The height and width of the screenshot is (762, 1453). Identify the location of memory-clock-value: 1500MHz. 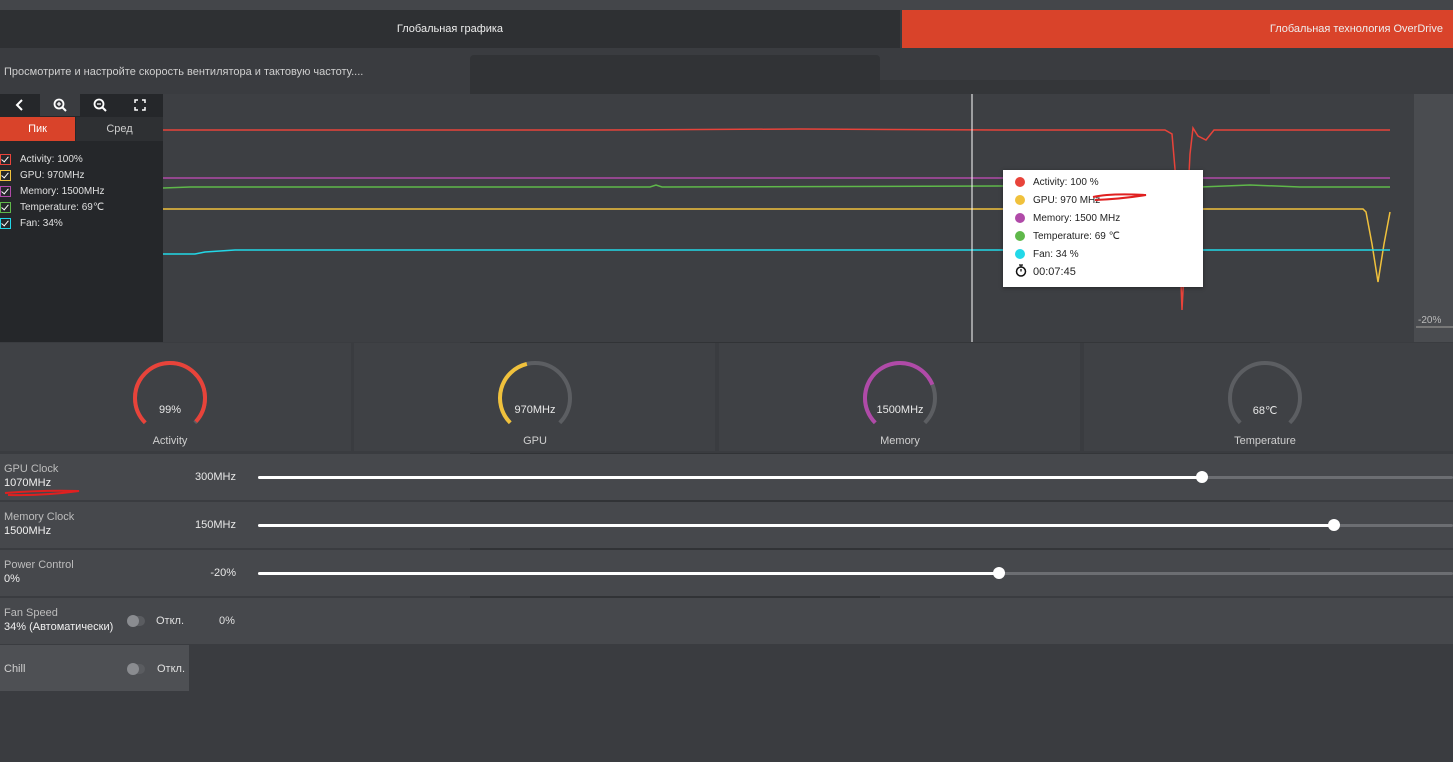
(28, 531).